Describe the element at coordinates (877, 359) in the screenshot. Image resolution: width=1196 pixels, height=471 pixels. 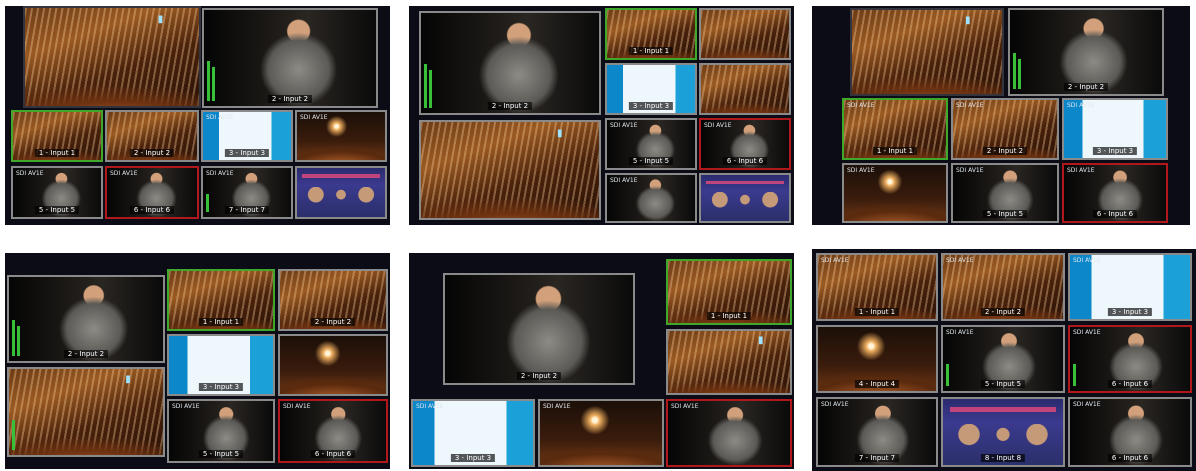
I see `multiview-tile: 4 - Input 4` at that location.